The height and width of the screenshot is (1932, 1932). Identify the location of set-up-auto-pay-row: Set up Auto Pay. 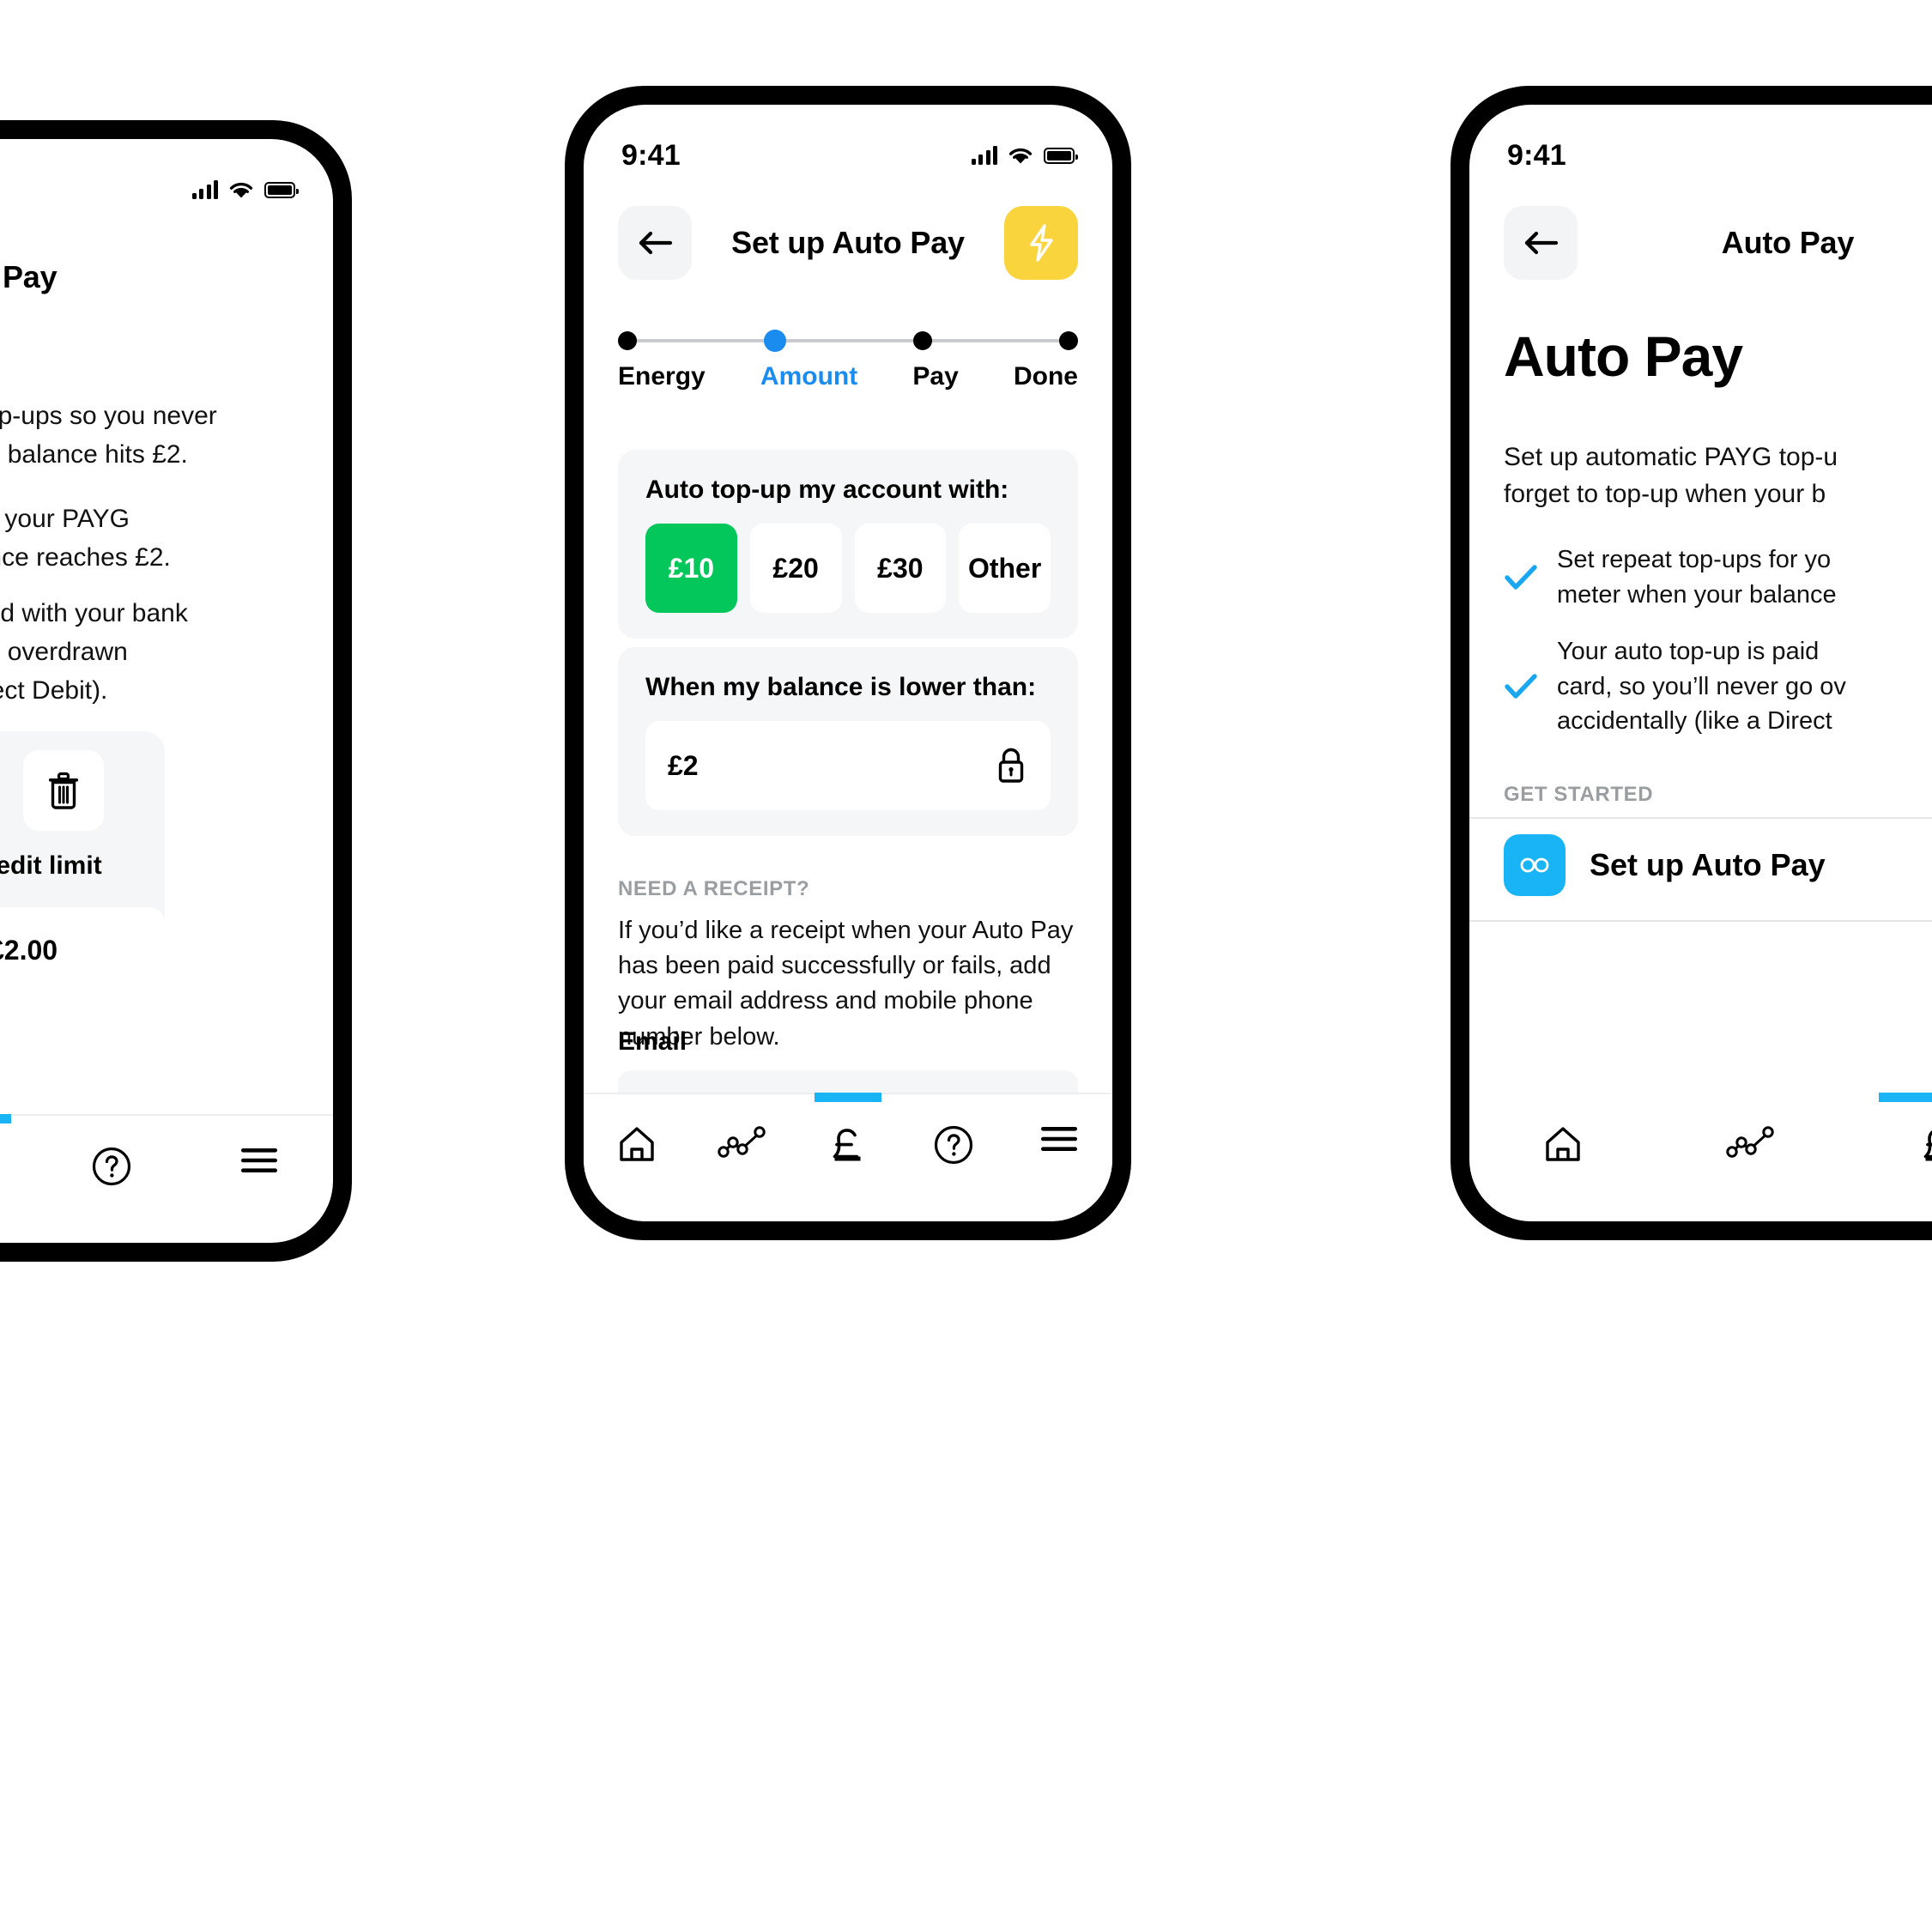
(1665, 865).